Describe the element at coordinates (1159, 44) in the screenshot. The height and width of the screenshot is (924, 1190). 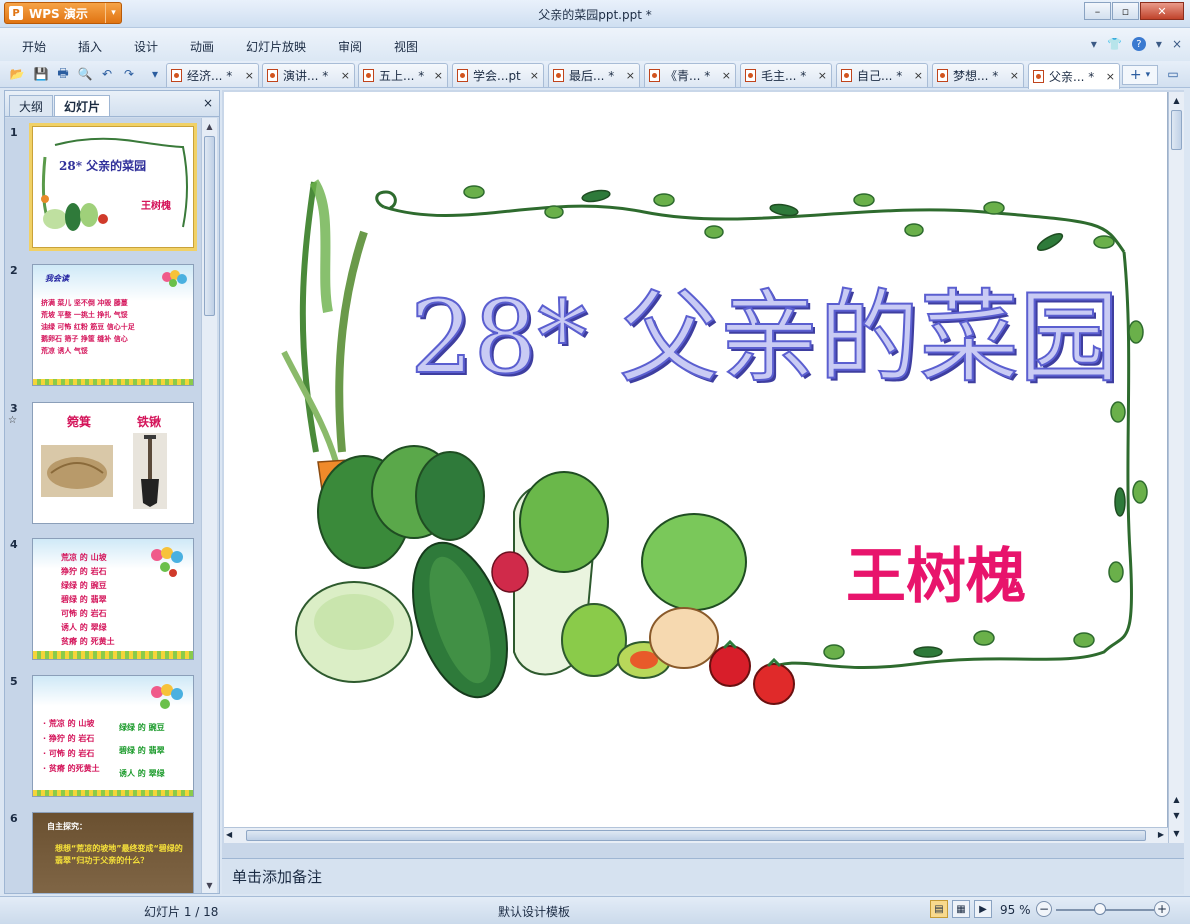
I see `help-dropdown-icon: ▾` at that location.